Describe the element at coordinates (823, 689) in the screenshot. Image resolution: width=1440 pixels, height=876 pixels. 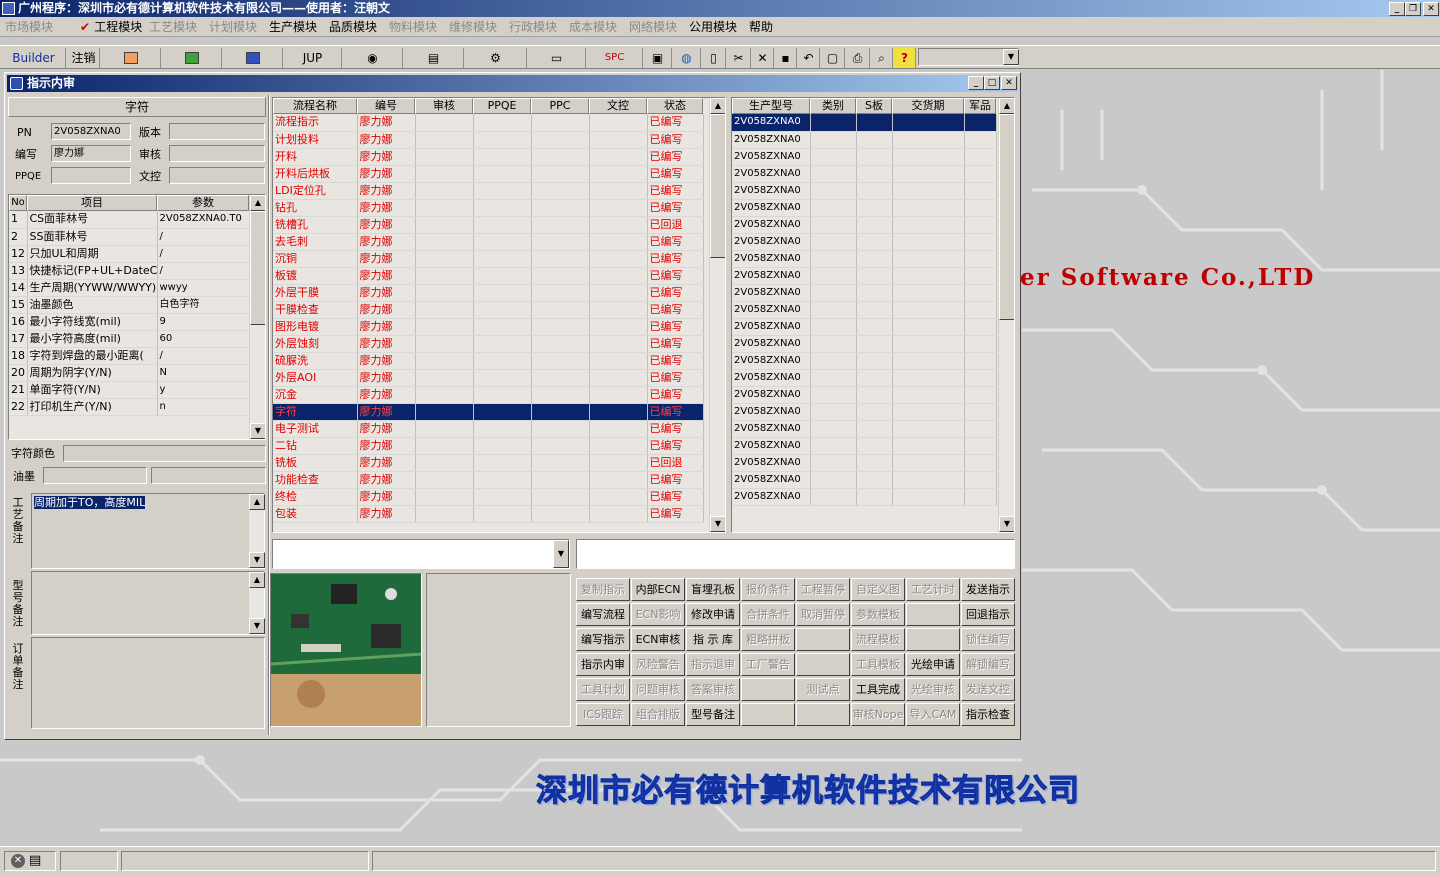
I see `action-button: 测试点` at that location.